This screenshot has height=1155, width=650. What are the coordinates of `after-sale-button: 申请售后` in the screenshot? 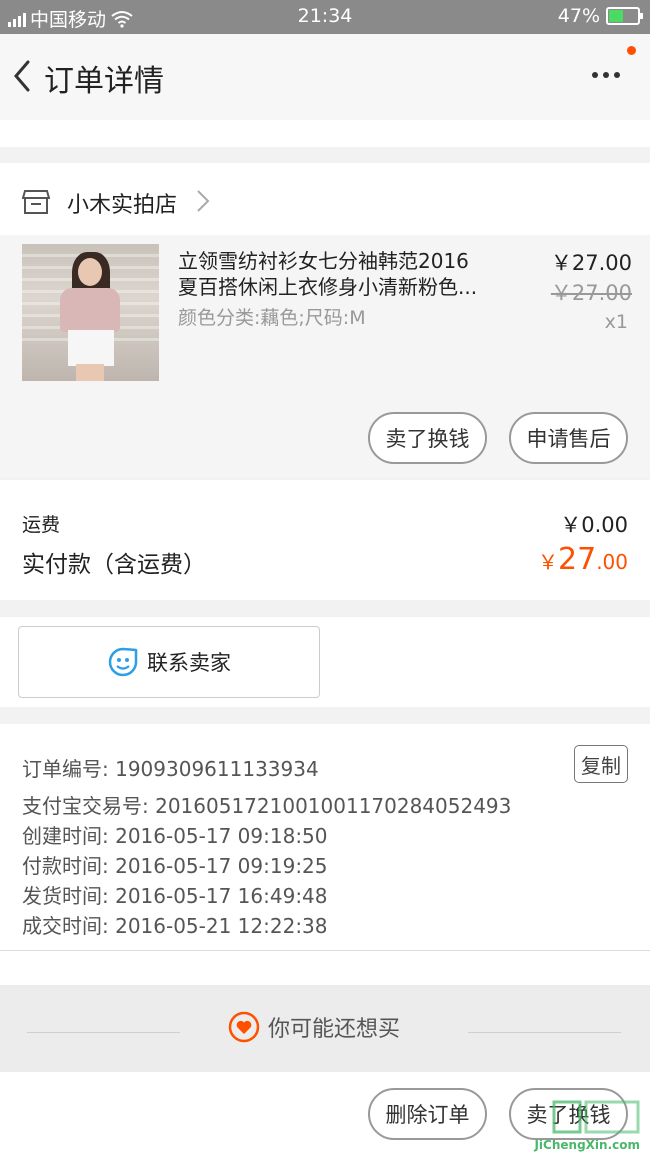 It's located at (568, 438).